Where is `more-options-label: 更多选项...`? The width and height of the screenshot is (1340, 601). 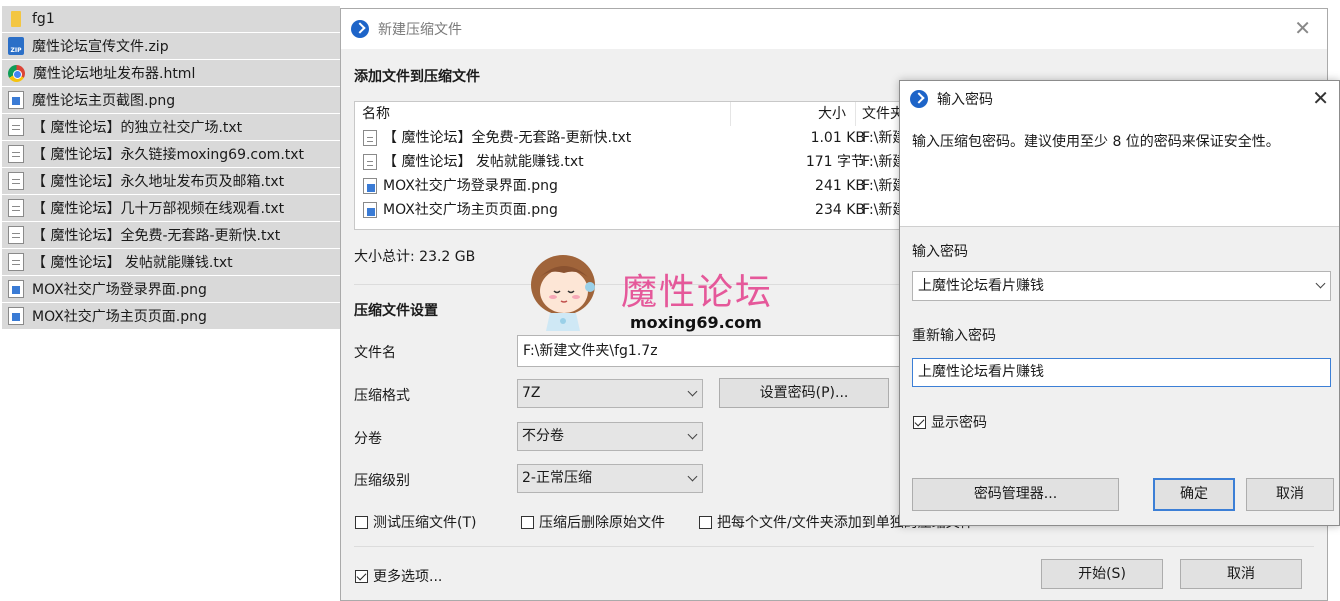 more-options-label: 更多选项... is located at coordinates (408, 577).